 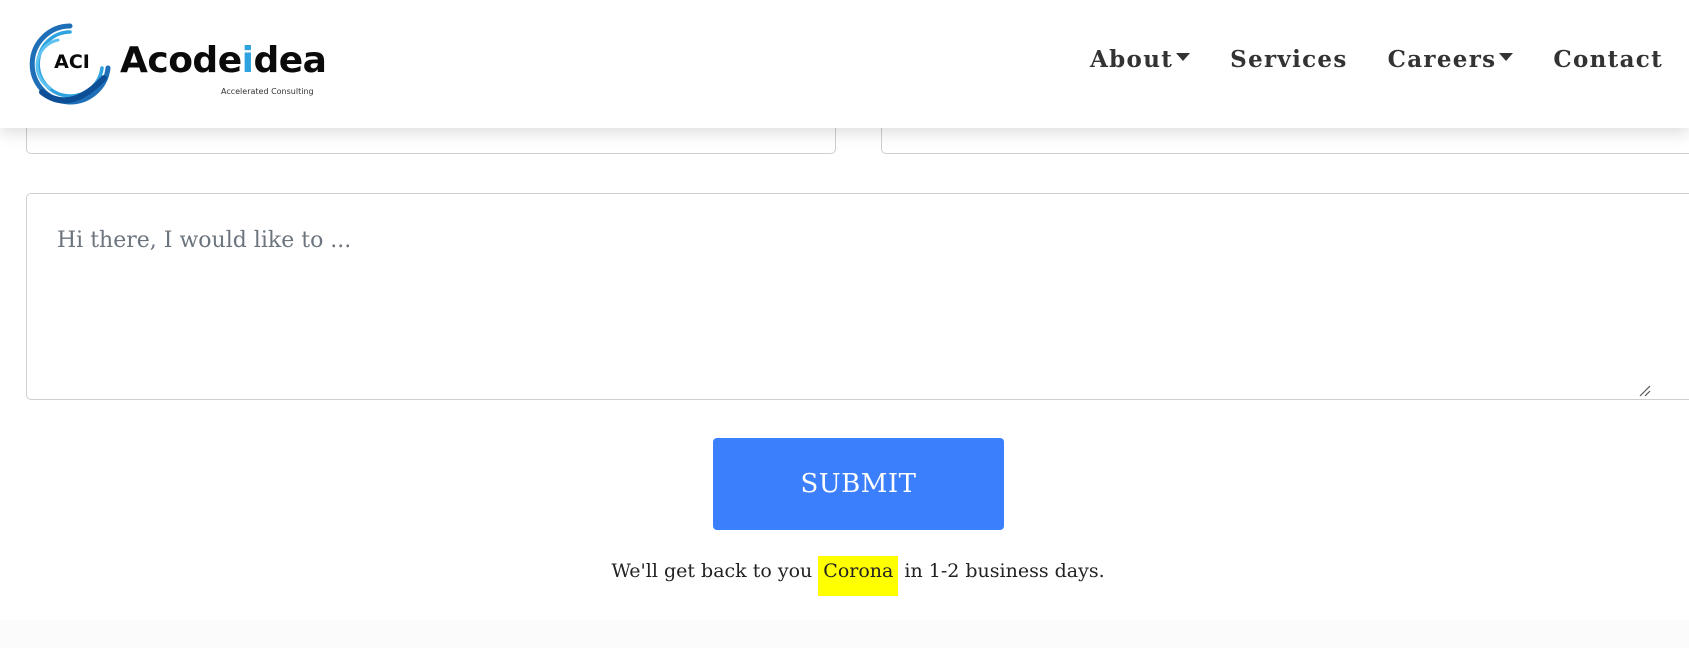 I want to click on nav-item-label: About, so click(x=1132, y=59).